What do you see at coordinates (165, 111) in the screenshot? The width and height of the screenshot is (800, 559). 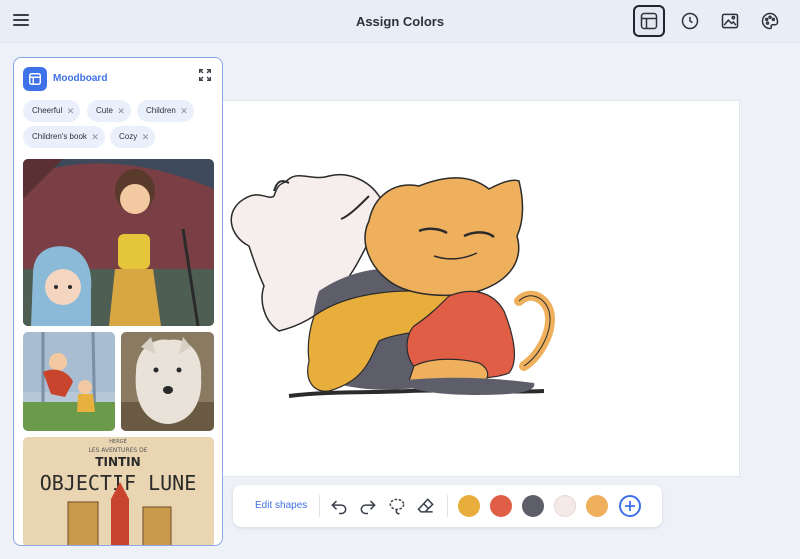 I see `tag-children: Children ✕` at bounding box center [165, 111].